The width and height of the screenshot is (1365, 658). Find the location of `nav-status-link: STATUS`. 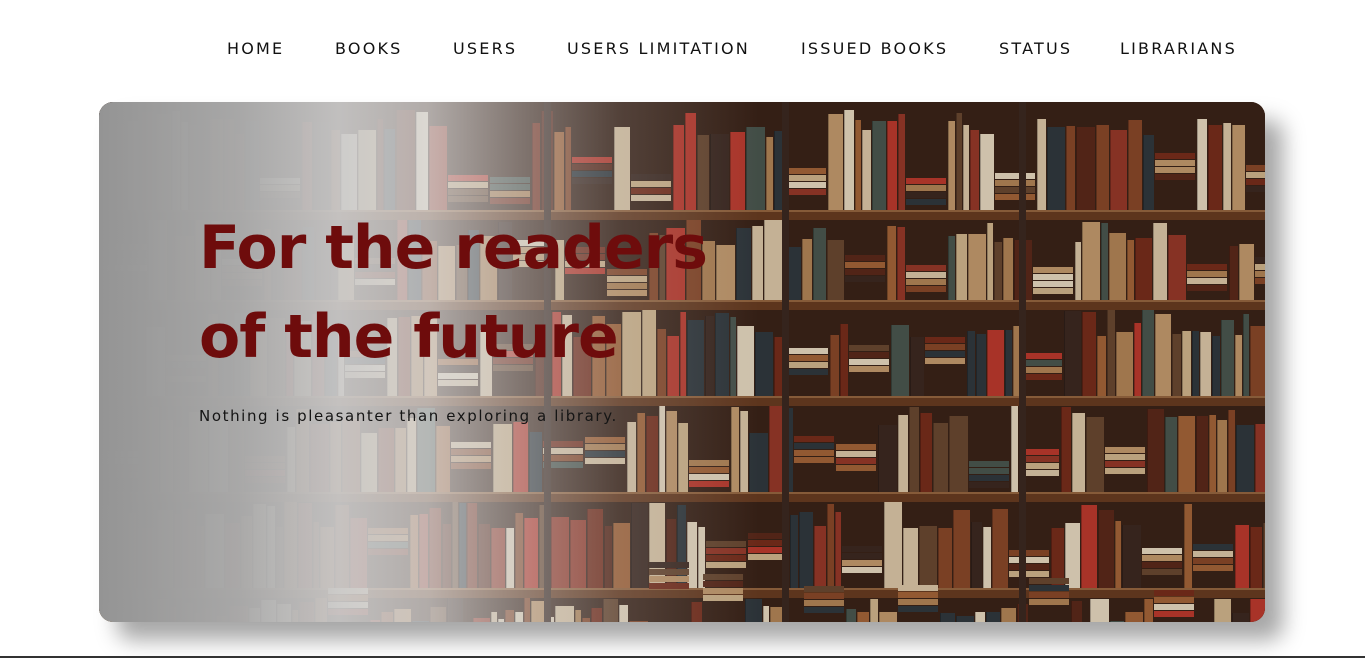

nav-status-link: STATUS is located at coordinates (1035, 49).